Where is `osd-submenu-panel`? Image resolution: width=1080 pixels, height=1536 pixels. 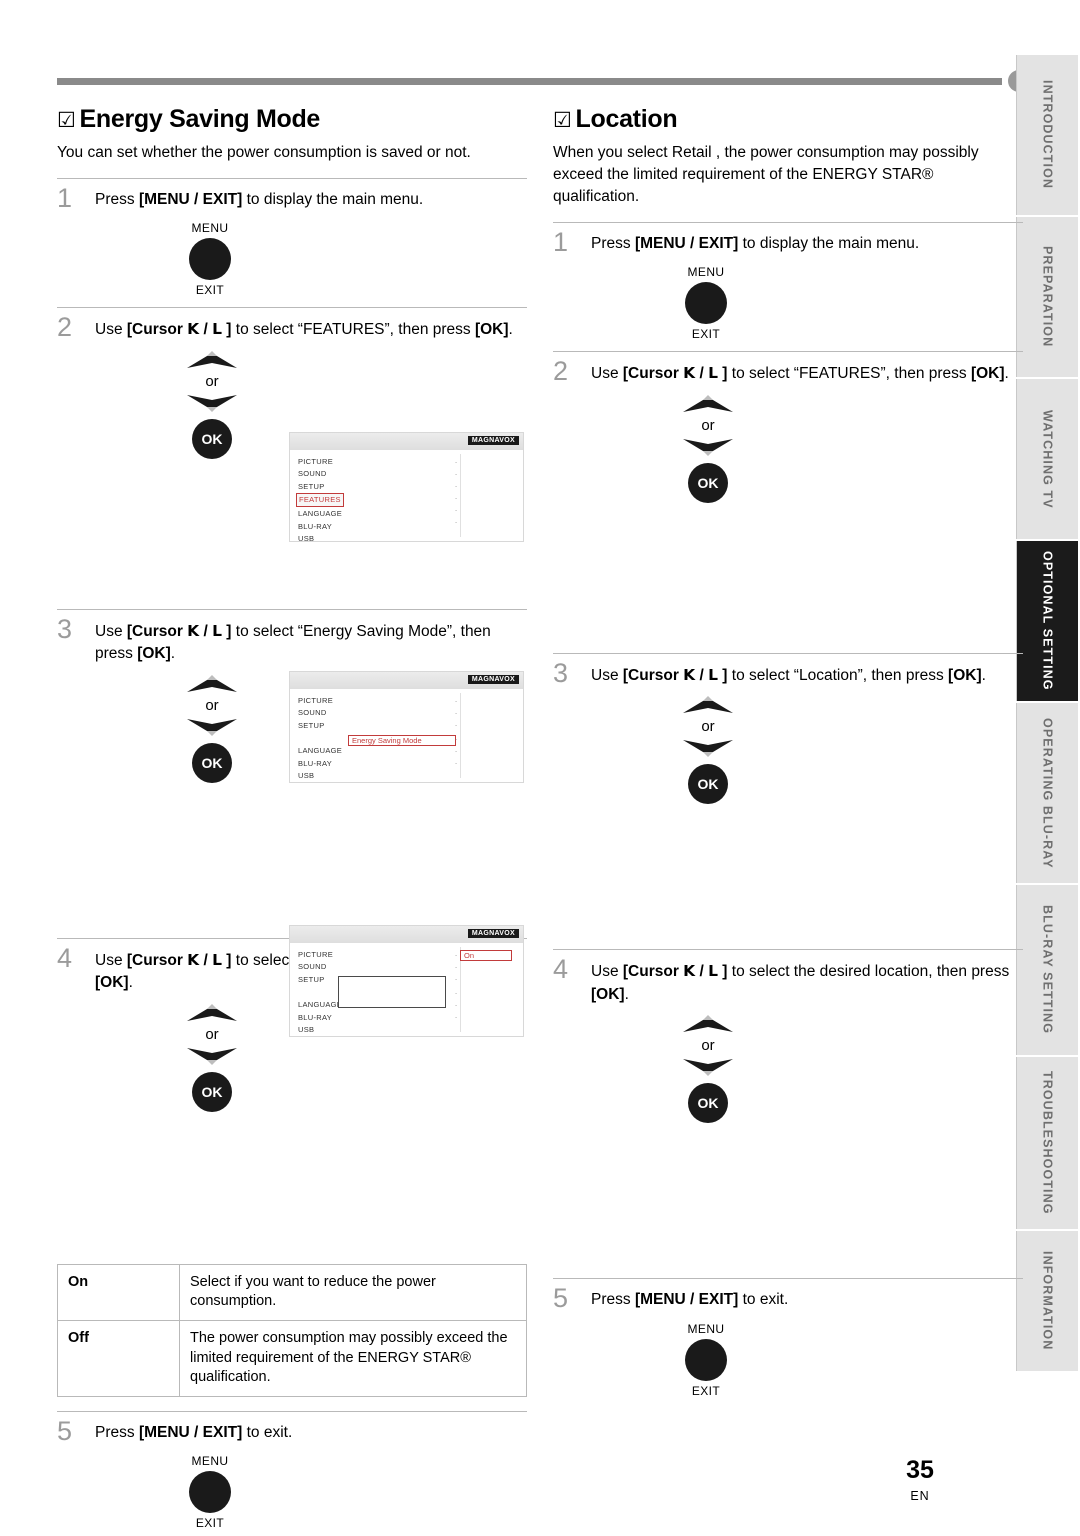 osd-submenu-panel is located at coordinates (392, 992).